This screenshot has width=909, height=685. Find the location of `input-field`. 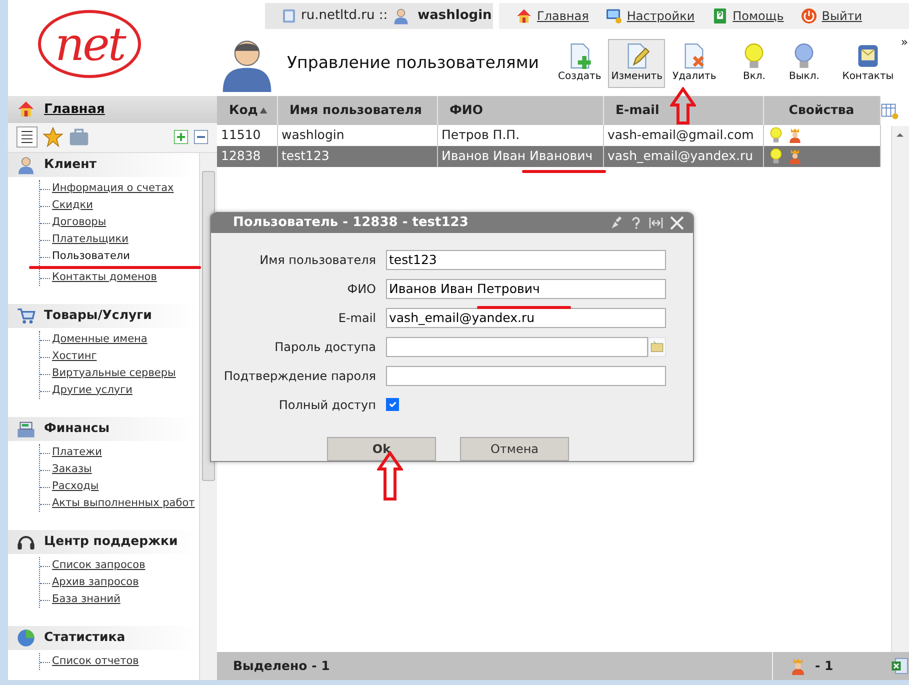

input-field is located at coordinates (526, 376).